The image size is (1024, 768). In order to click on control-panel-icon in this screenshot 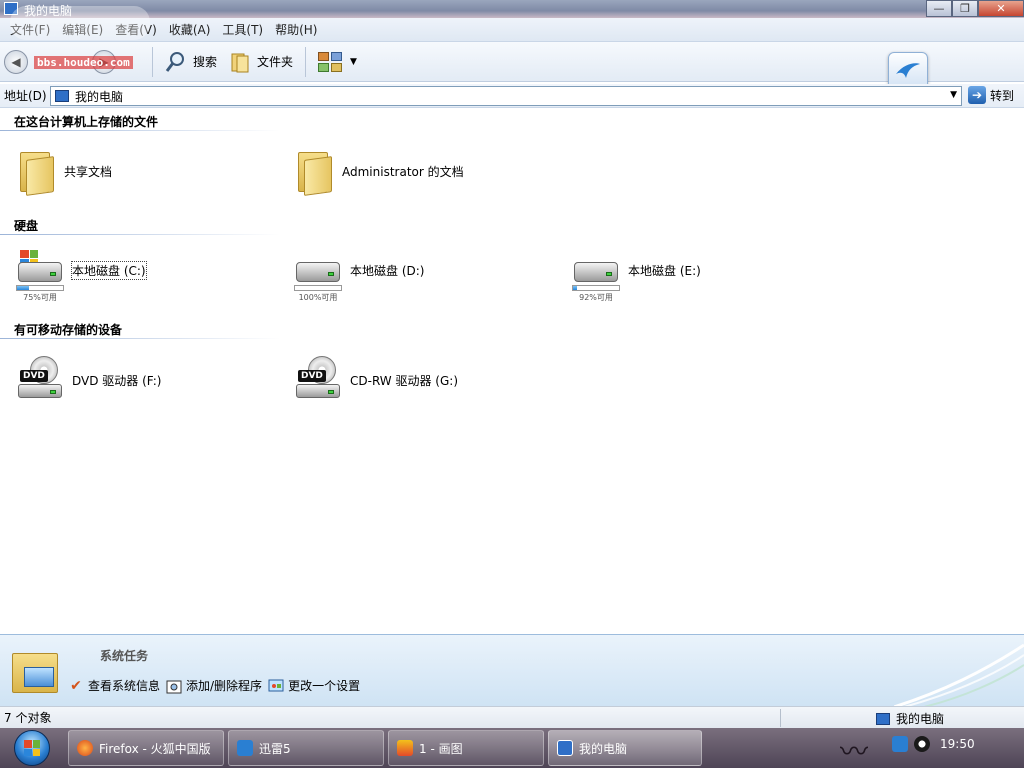, I will do `click(276, 686)`.